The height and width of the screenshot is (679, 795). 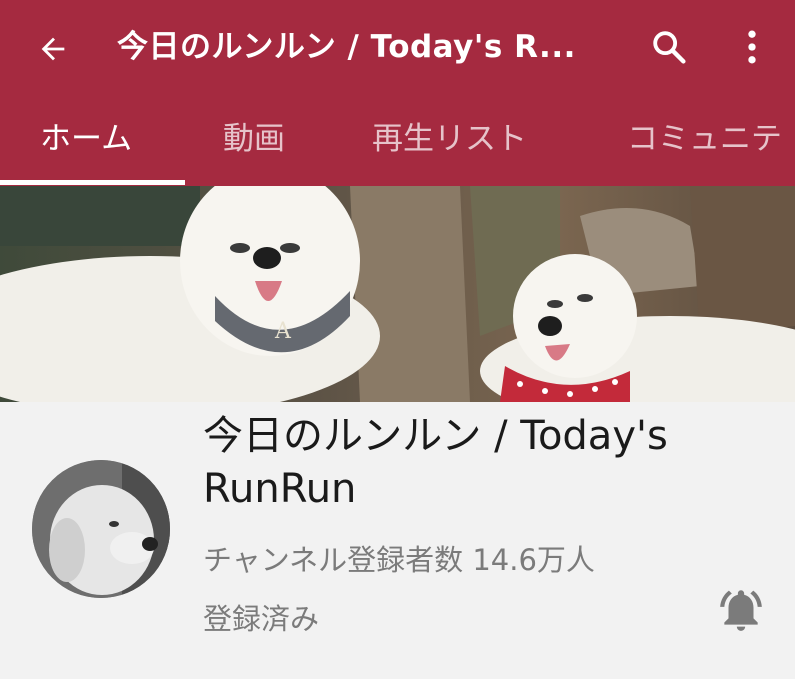 I want to click on notification-bell-button, so click(x=741, y=610).